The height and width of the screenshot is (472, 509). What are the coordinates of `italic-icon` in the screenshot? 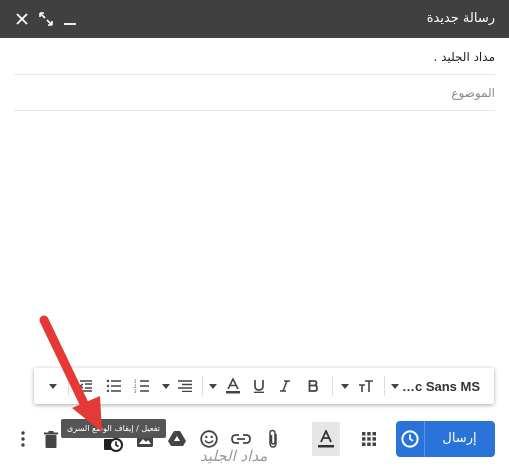 It's located at (285, 386).